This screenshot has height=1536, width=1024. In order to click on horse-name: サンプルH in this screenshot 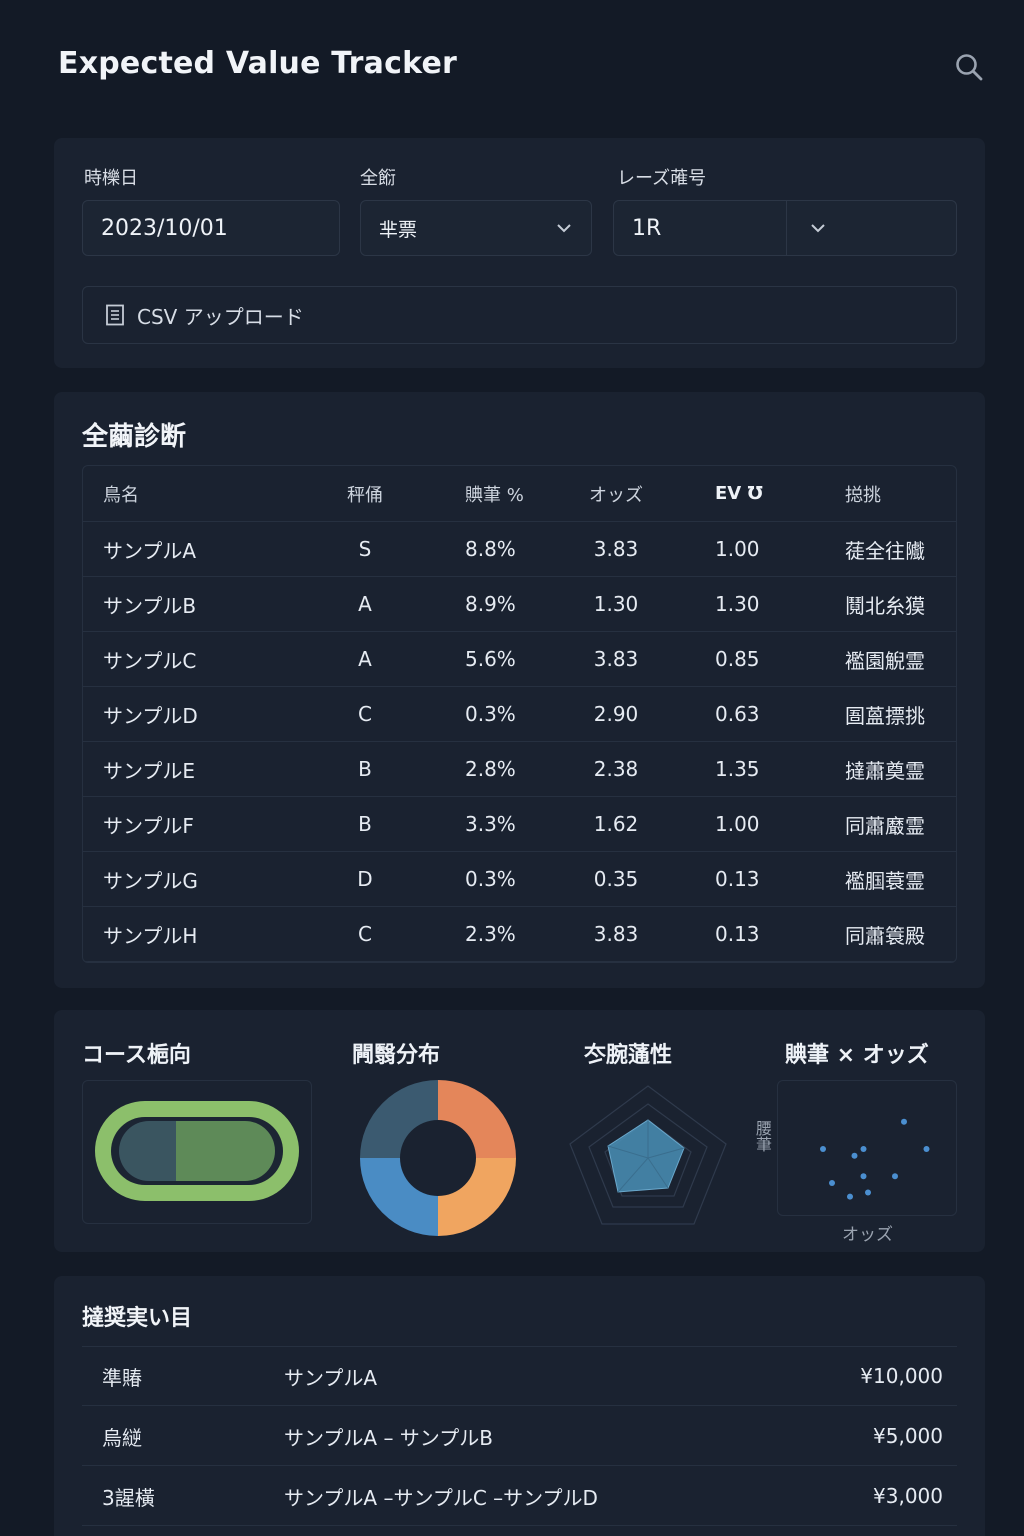, I will do `click(150, 935)`.